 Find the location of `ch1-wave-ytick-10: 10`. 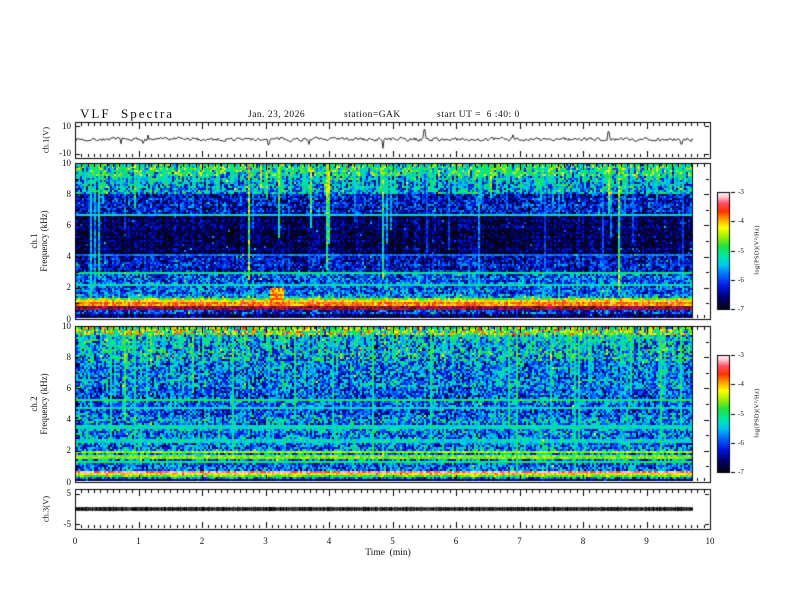

ch1-wave-ytick-10: 10 is located at coordinates (66, 125).